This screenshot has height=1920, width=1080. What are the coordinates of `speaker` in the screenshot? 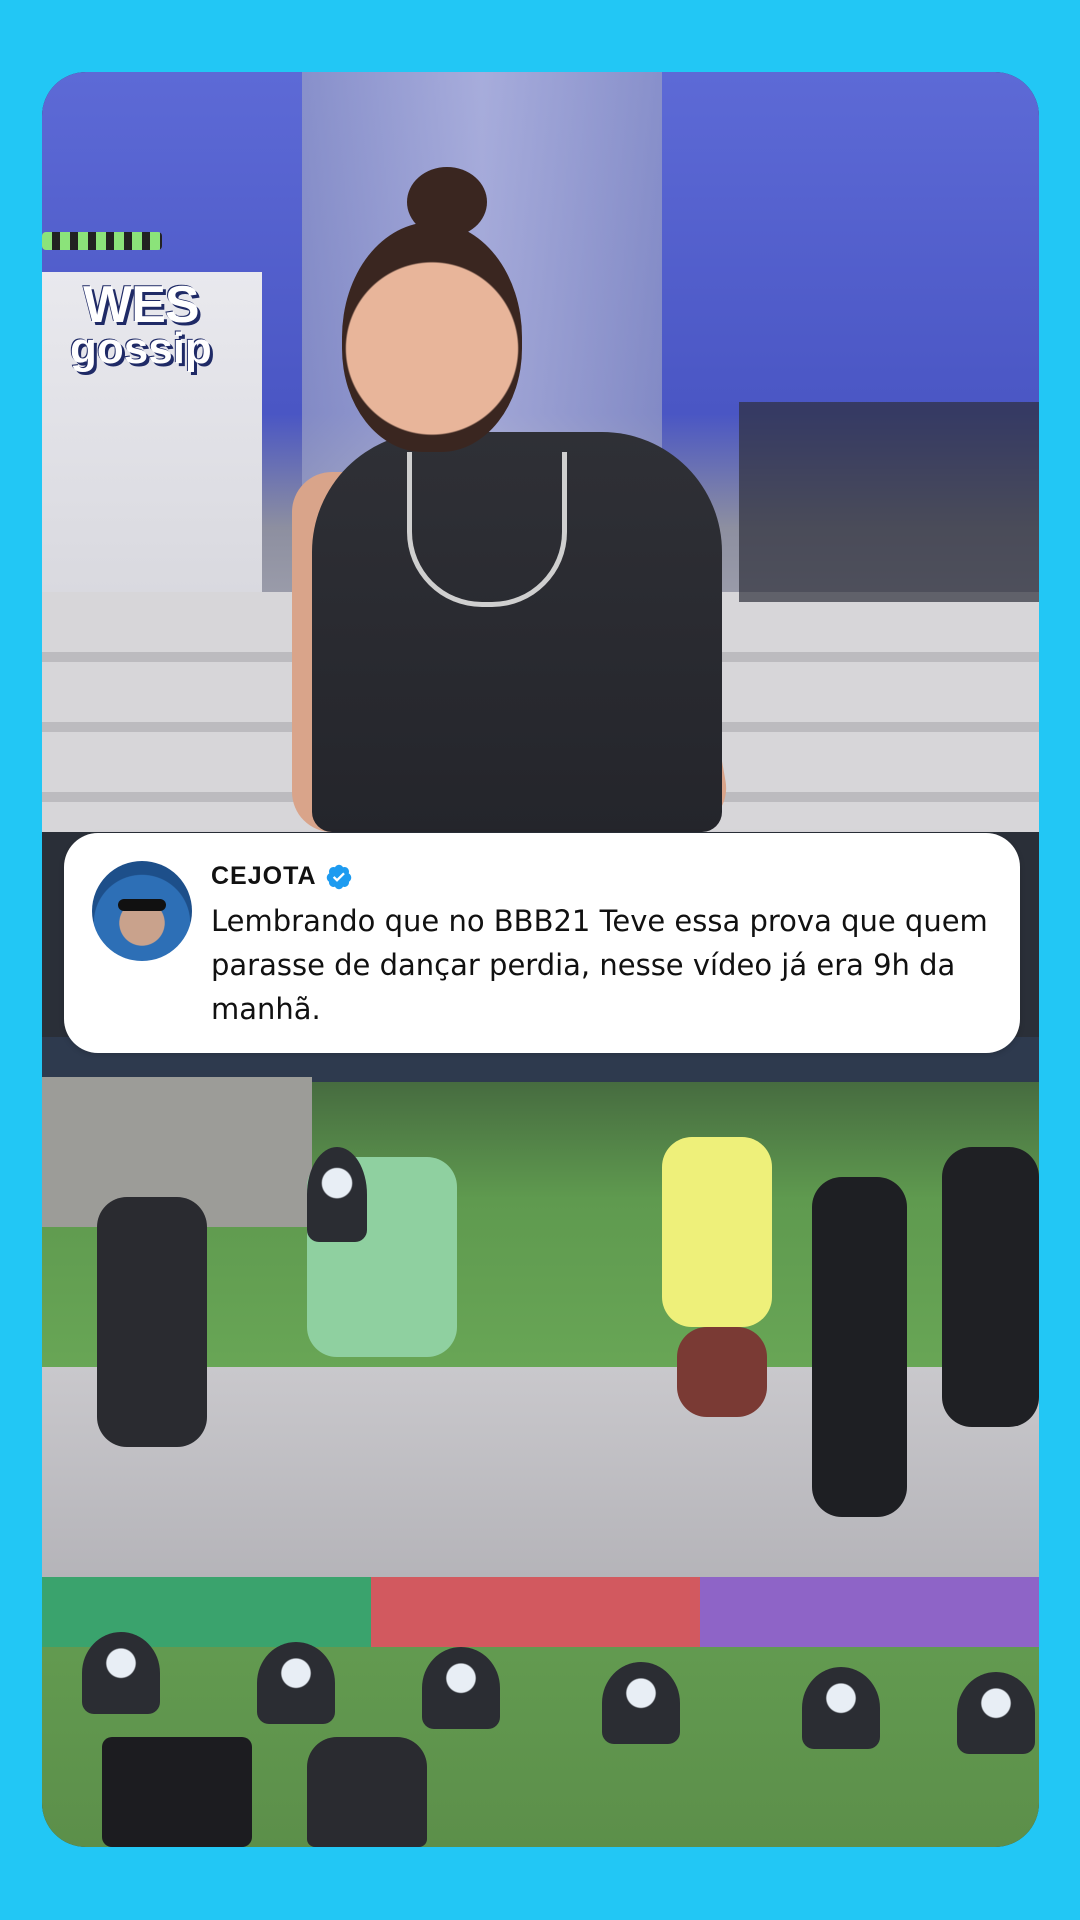 It's located at (177, 1792).